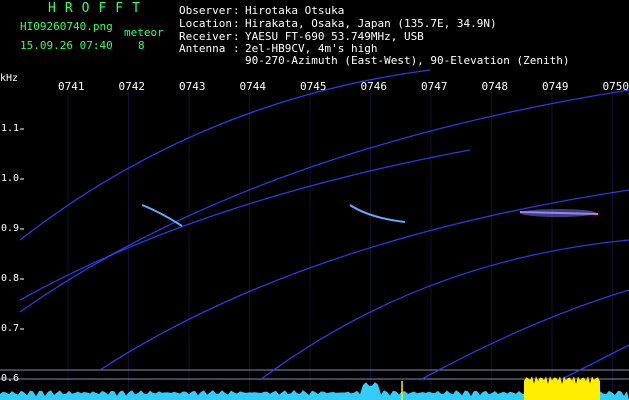 Image resolution: width=629 pixels, height=400 pixels. Describe the element at coordinates (192, 86) in the screenshot. I see `x-tick-label: 0743` at that location.